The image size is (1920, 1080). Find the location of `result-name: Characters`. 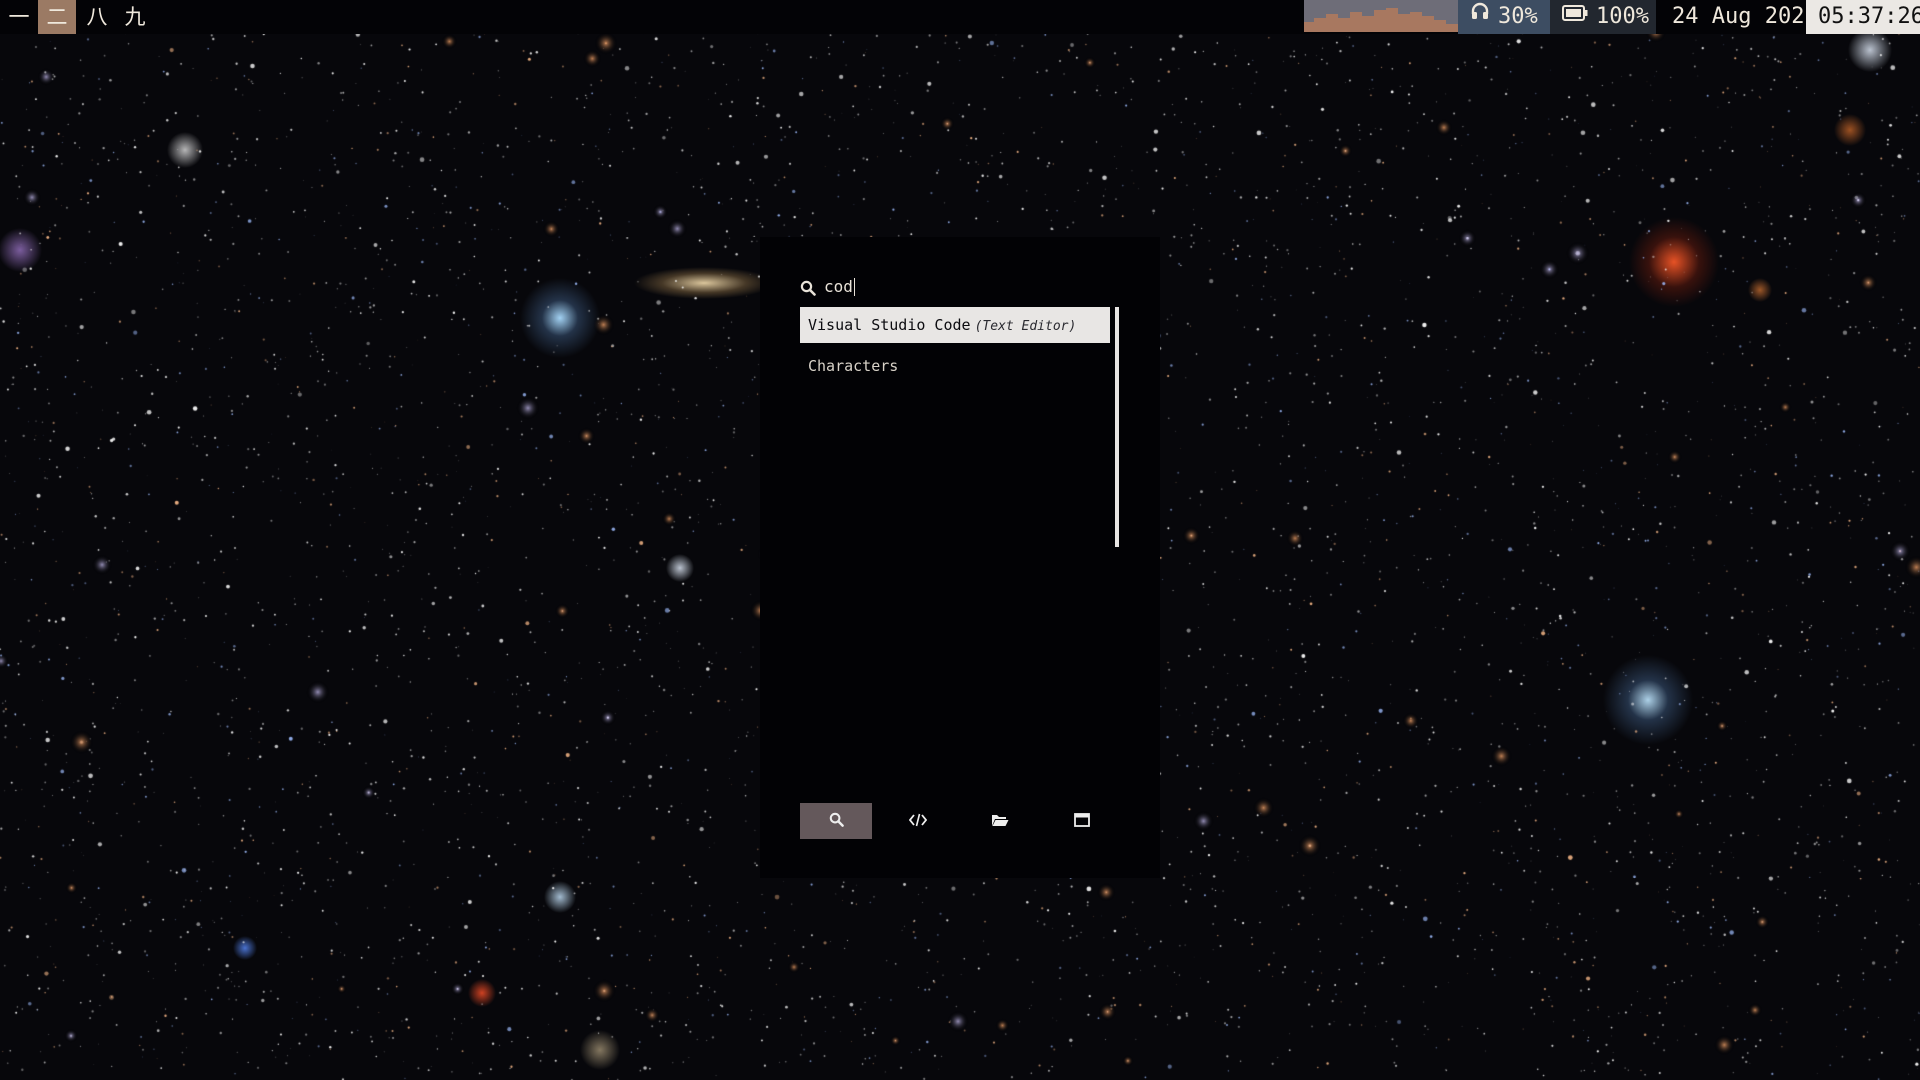

result-name: Characters is located at coordinates (853, 366).